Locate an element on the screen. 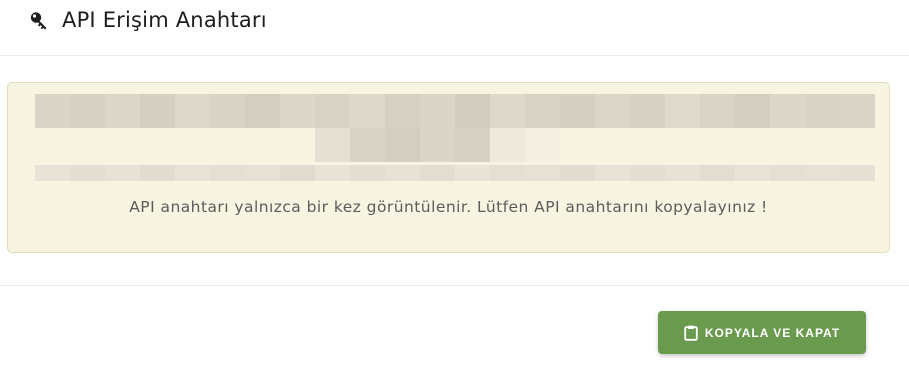  copy-and-close-button: KOPYALA VE KAPAT is located at coordinates (762, 332).